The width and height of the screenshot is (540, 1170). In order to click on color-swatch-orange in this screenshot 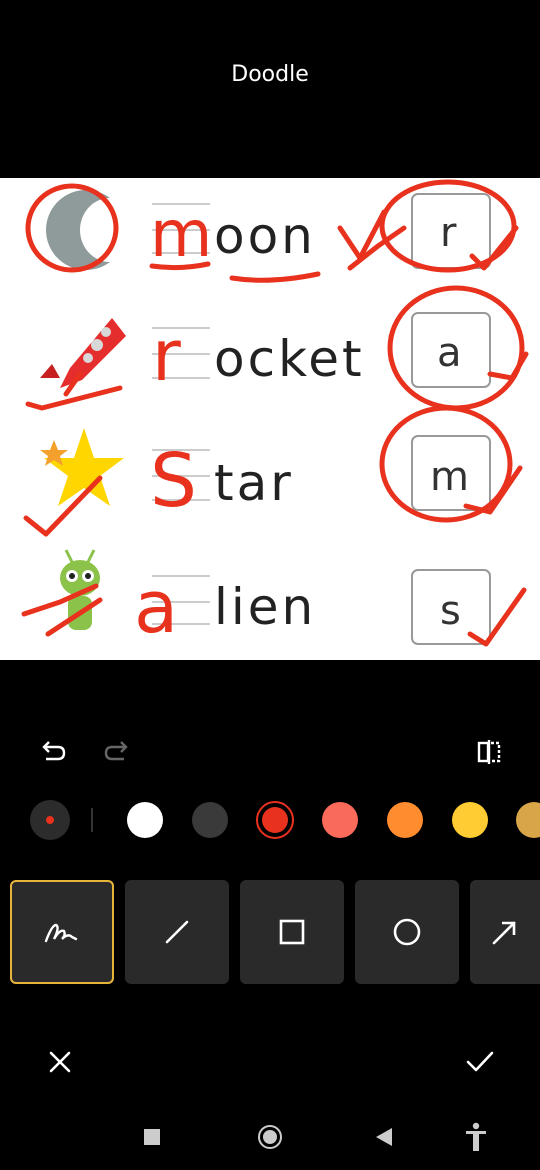, I will do `click(405, 820)`.